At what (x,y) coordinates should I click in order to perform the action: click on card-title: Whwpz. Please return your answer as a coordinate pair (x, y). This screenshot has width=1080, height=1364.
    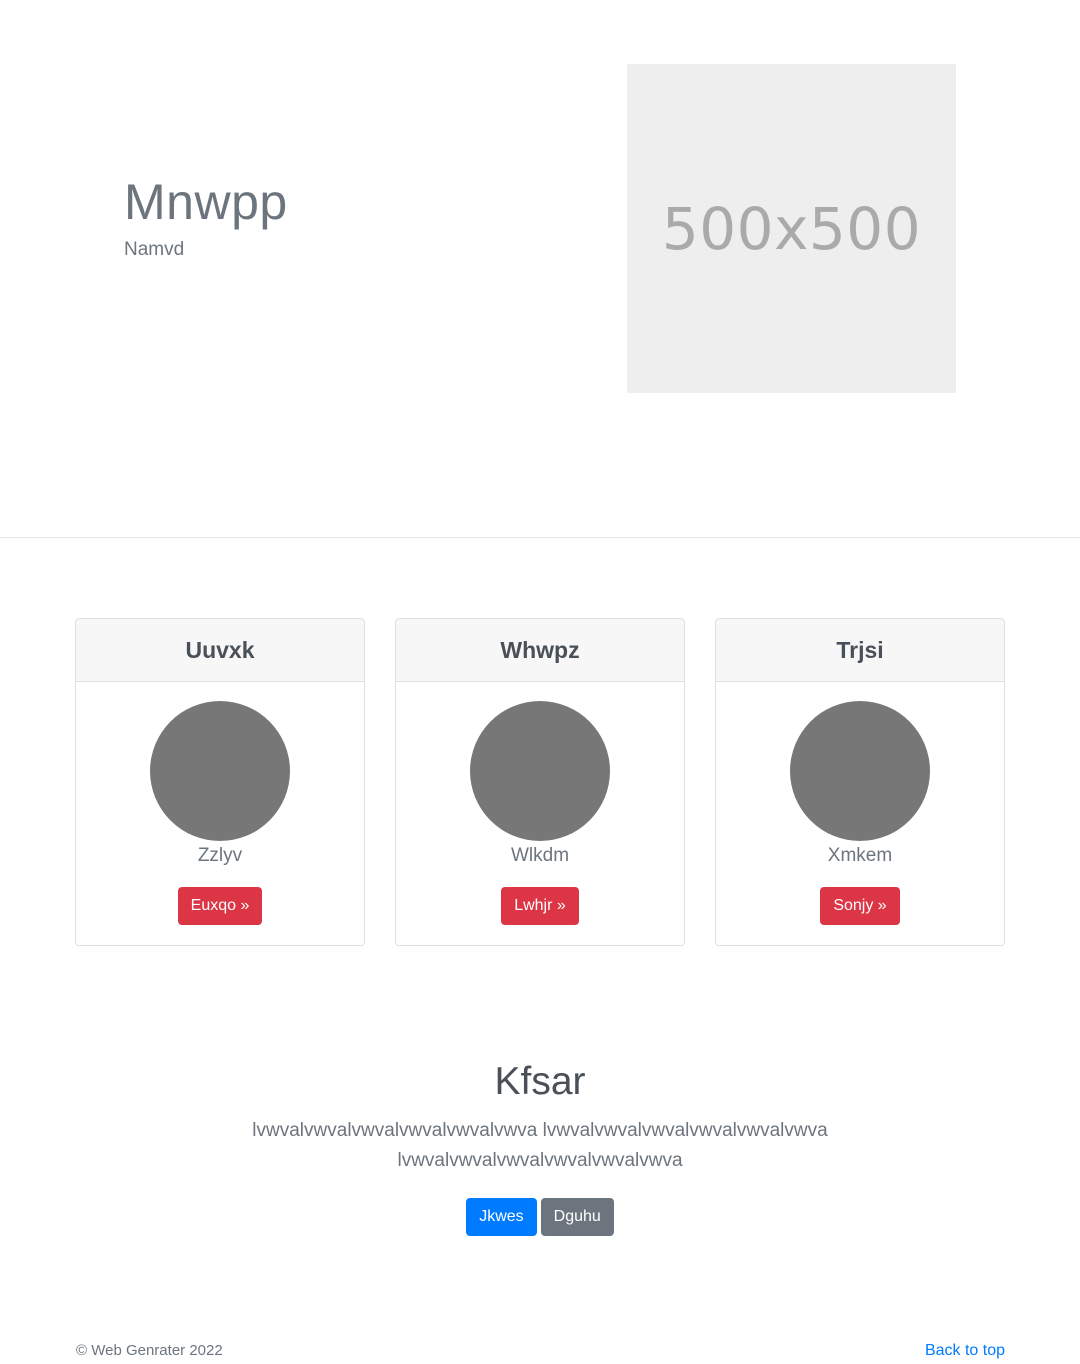
    Looking at the image, I should click on (540, 649).